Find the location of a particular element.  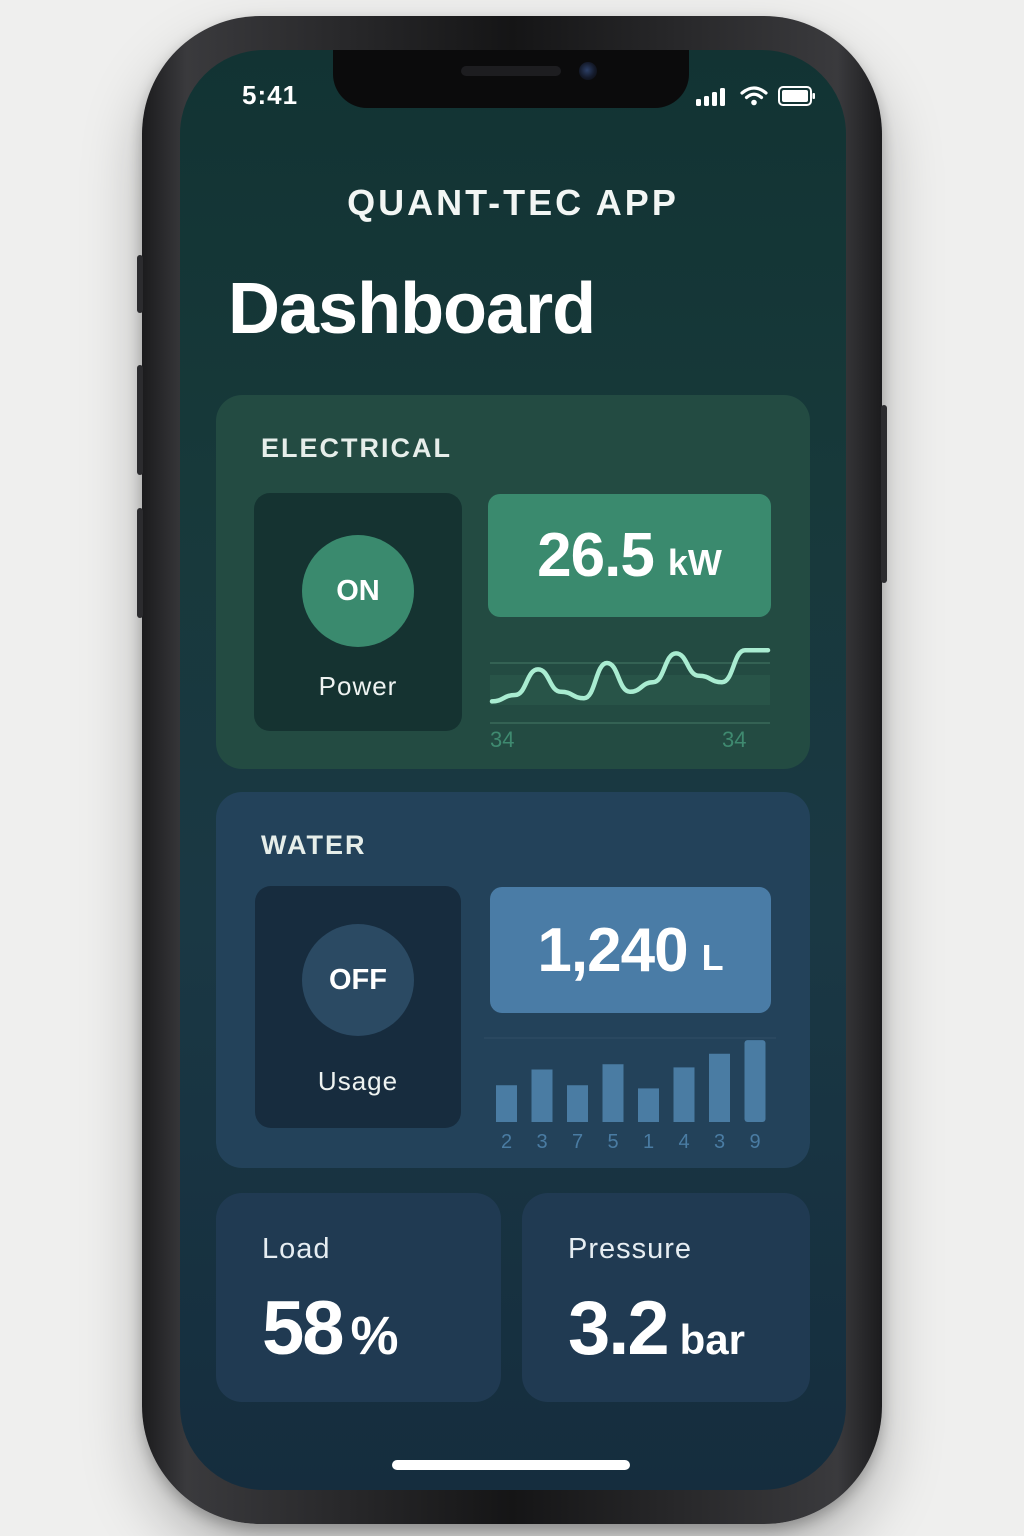

pressure-card: Pressure 3.2 bar is located at coordinates (666, 1297).